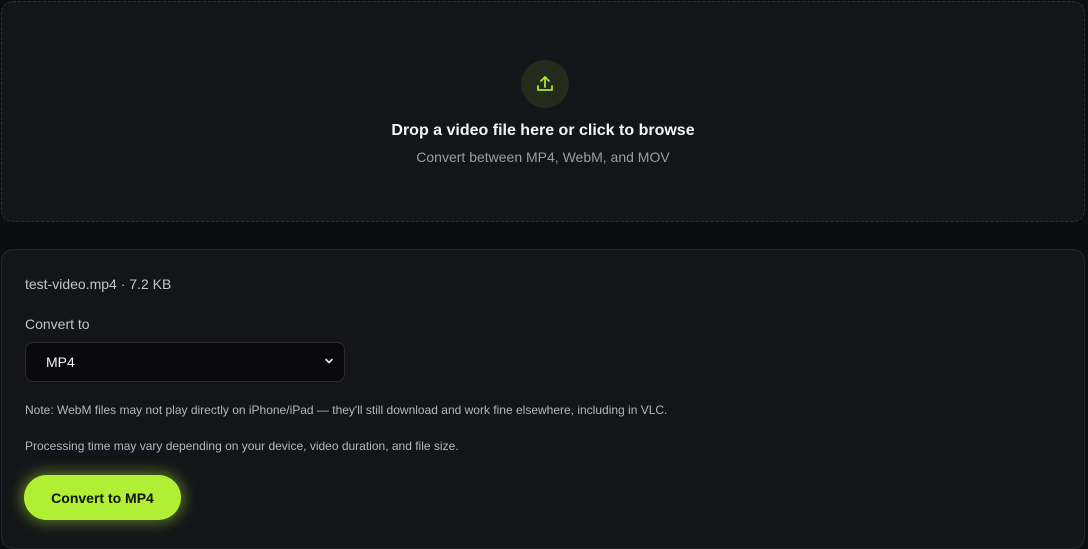 The height and width of the screenshot is (549, 1088). Describe the element at coordinates (57, 324) in the screenshot. I see `convert-to-label: Convert to` at that location.